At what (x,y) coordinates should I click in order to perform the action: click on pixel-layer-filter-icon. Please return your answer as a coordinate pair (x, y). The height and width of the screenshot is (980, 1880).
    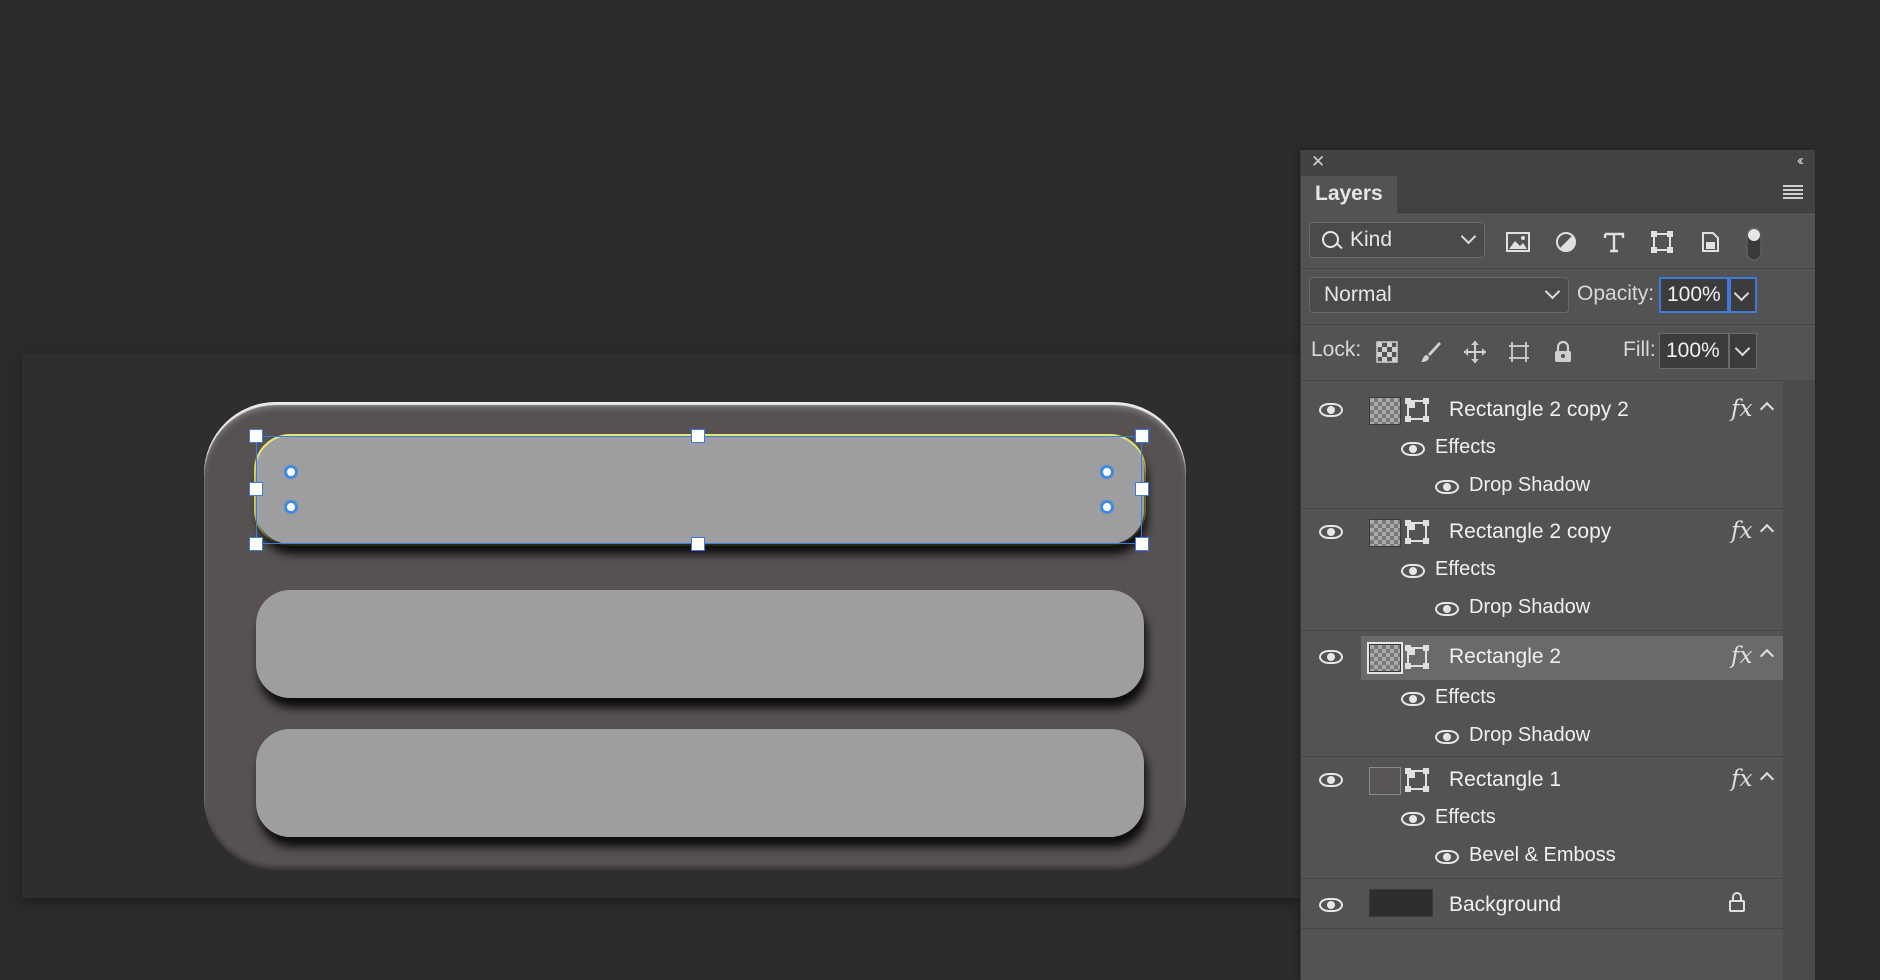
    Looking at the image, I should click on (1518, 242).